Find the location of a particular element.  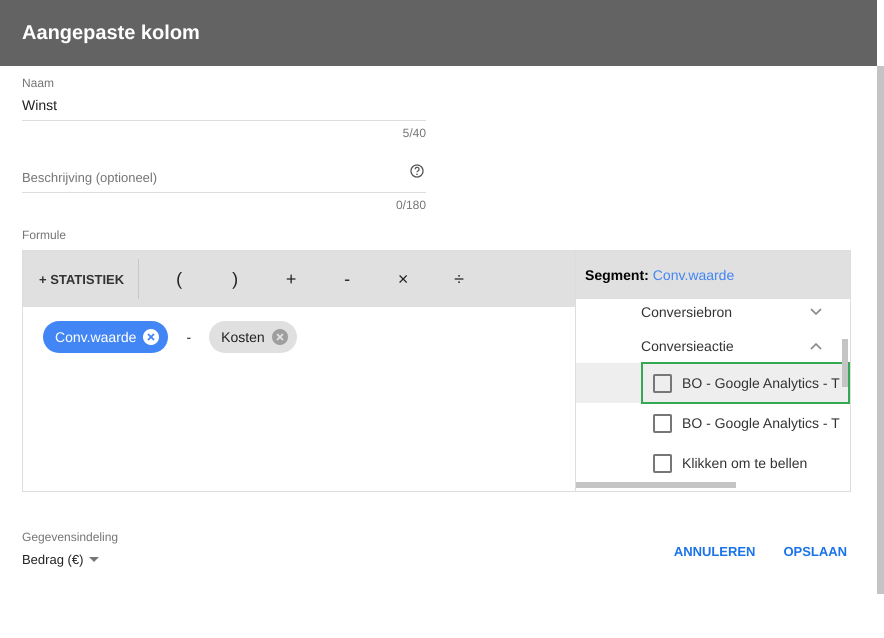

help-icon is located at coordinates (417, 171).